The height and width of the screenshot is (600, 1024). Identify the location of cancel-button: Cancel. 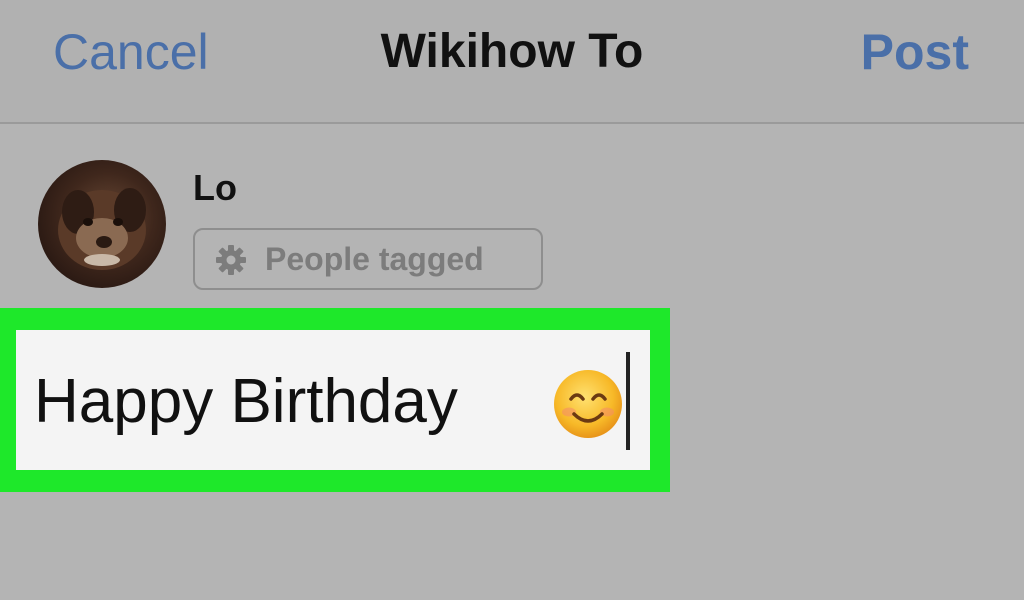
(131, 52).